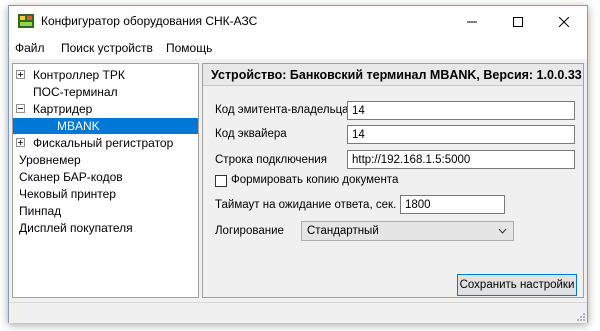 The height and width of the screenshot is (331, 600). Describe the element at coordinates (105, 109) in the screenshot. I see `tree-item-cardreader: Картридер` at that location.